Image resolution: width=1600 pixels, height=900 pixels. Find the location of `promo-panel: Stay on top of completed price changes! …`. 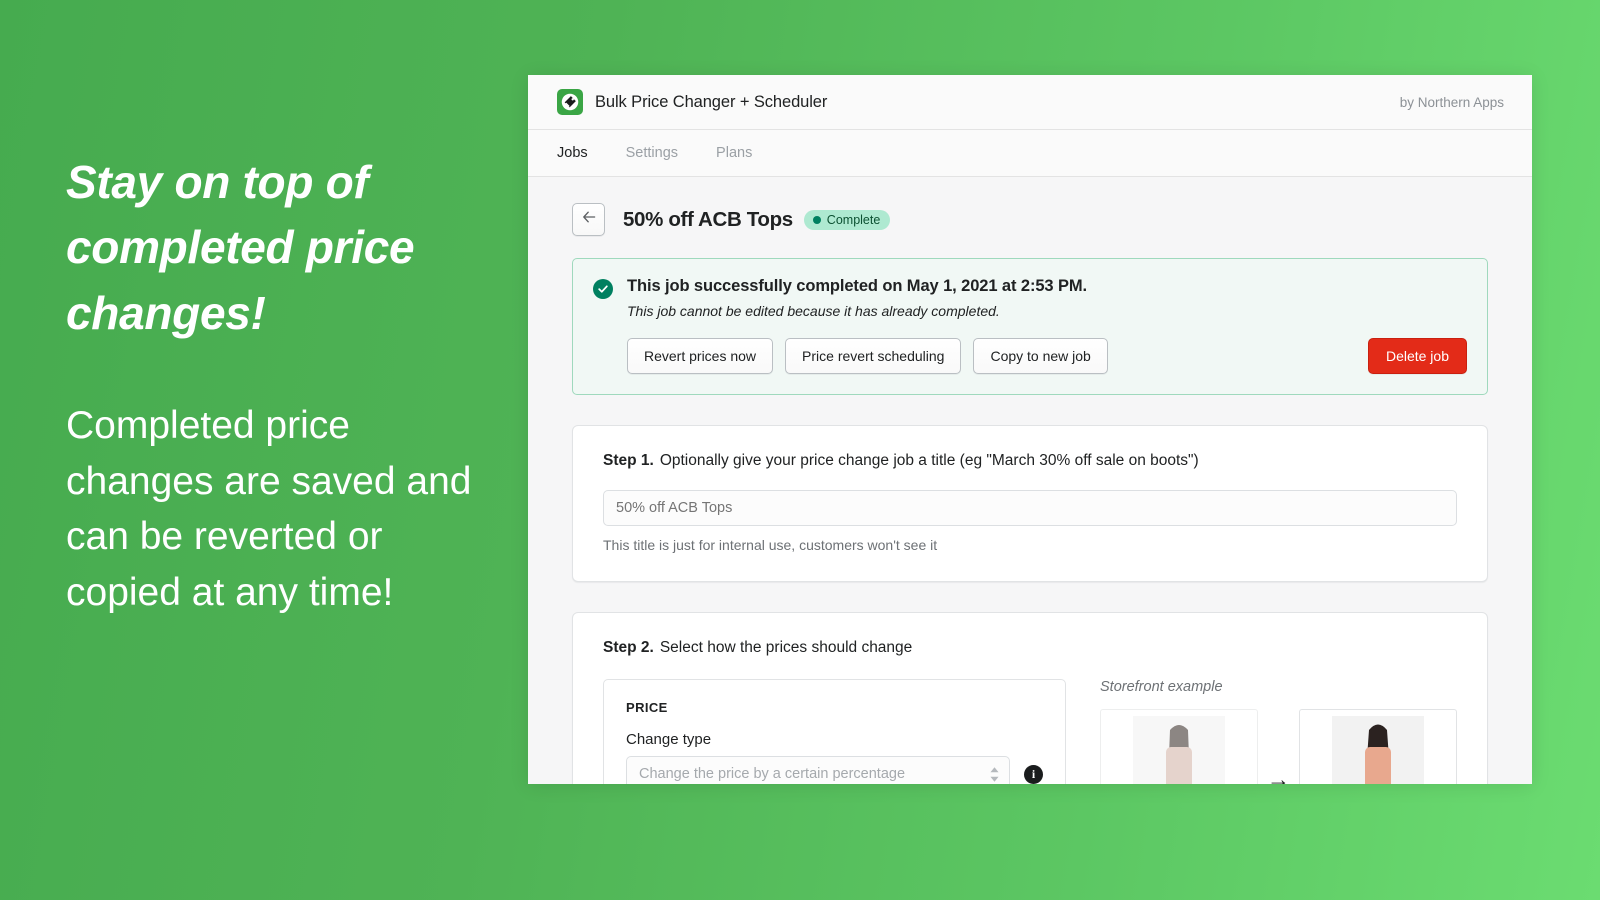

promo-panel: Stay on top of completed price changes! … is located at coordinates (281, 385).